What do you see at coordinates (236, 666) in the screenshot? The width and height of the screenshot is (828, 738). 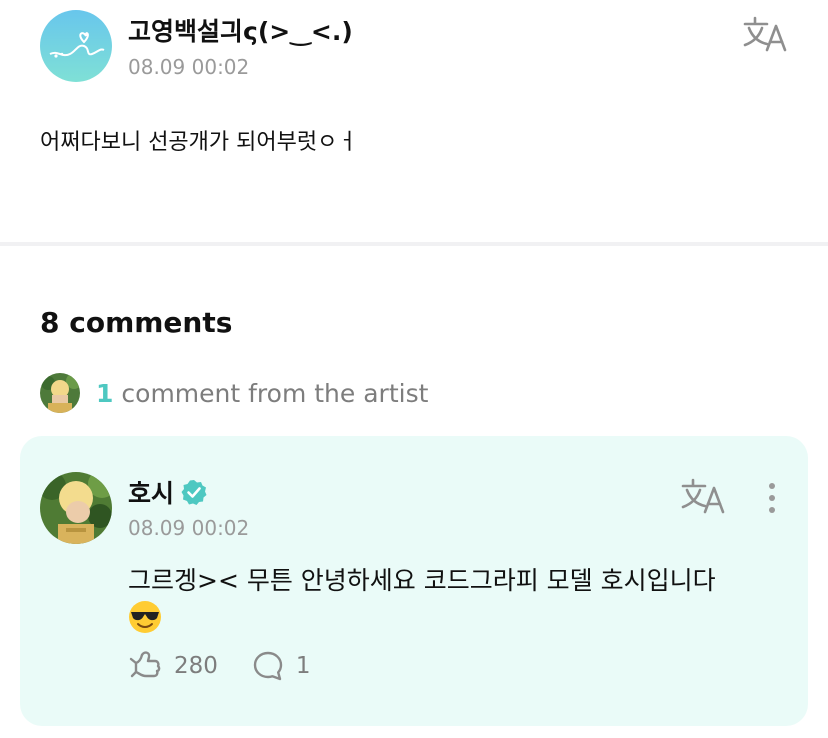 I see `comment-actions: 280 1` at bounding box center [236, 666].